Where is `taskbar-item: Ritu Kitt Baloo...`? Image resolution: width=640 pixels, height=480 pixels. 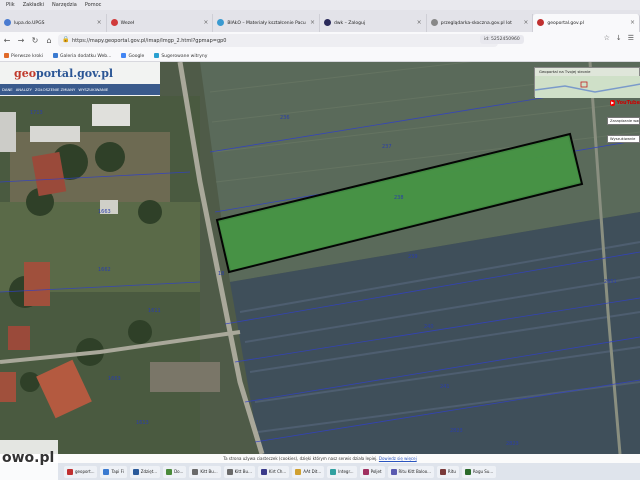
taskbar-item: Ritu Kitt Baloo... is located at coordinates (410, 471).